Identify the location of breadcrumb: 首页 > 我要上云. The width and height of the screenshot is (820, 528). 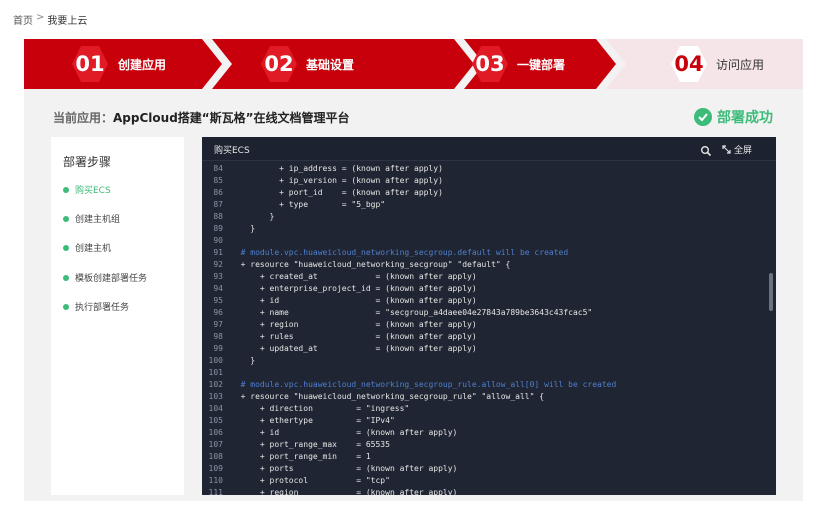
(50, 19).